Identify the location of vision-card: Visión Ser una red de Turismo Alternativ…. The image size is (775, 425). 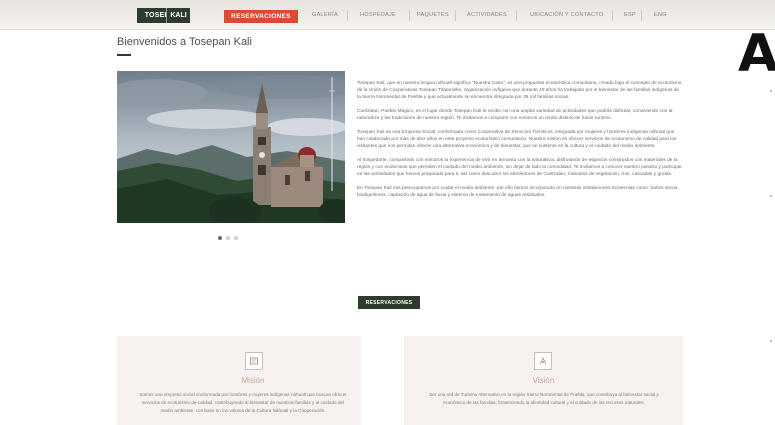
(543, 380).